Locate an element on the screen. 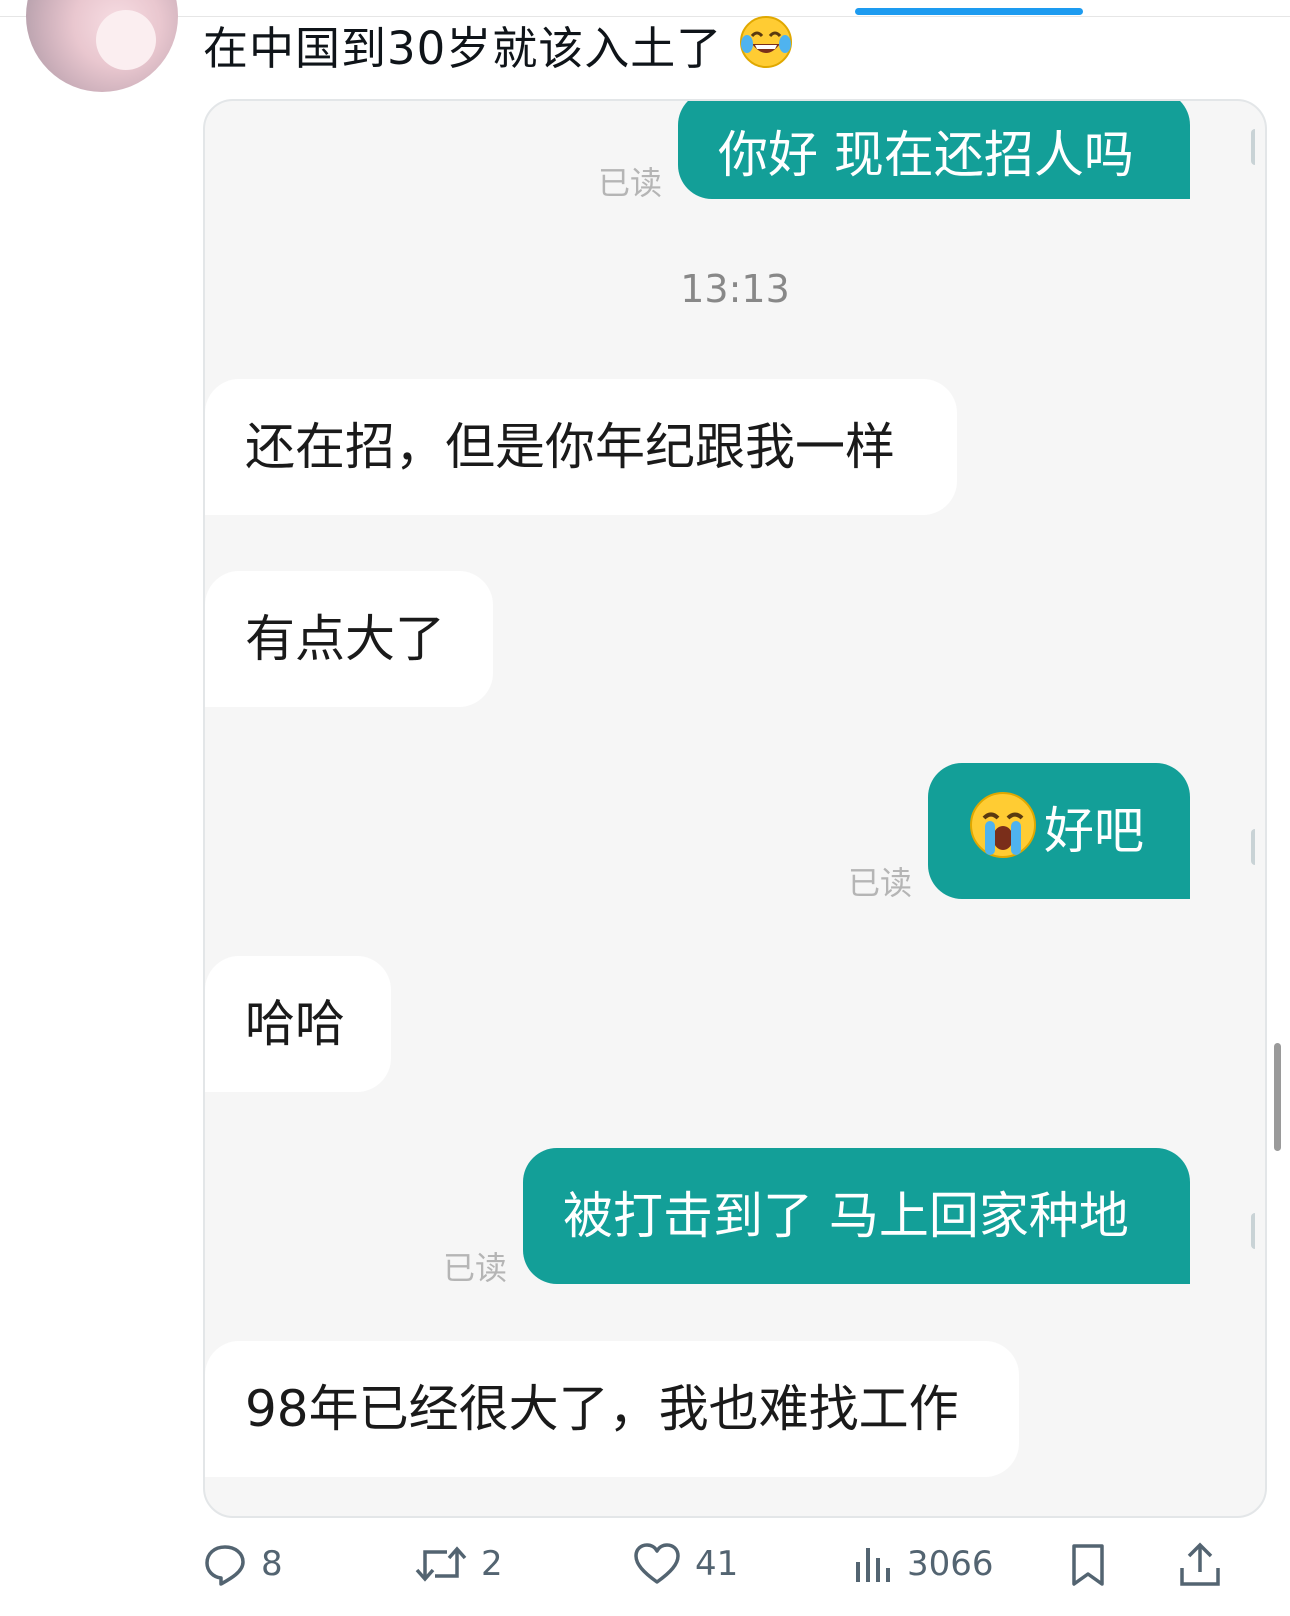 The height and width of the screenshot is (1616, 1290). bookmark-button is located at coordinates (1088, 1565).